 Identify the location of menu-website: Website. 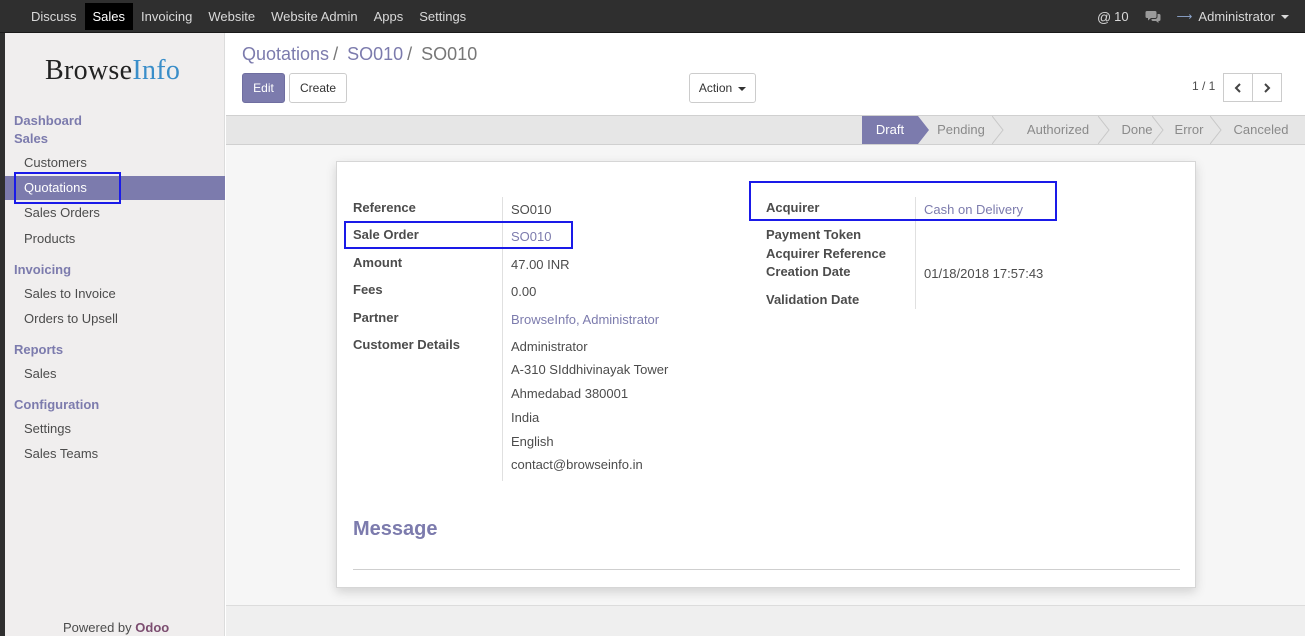
(231, 16).